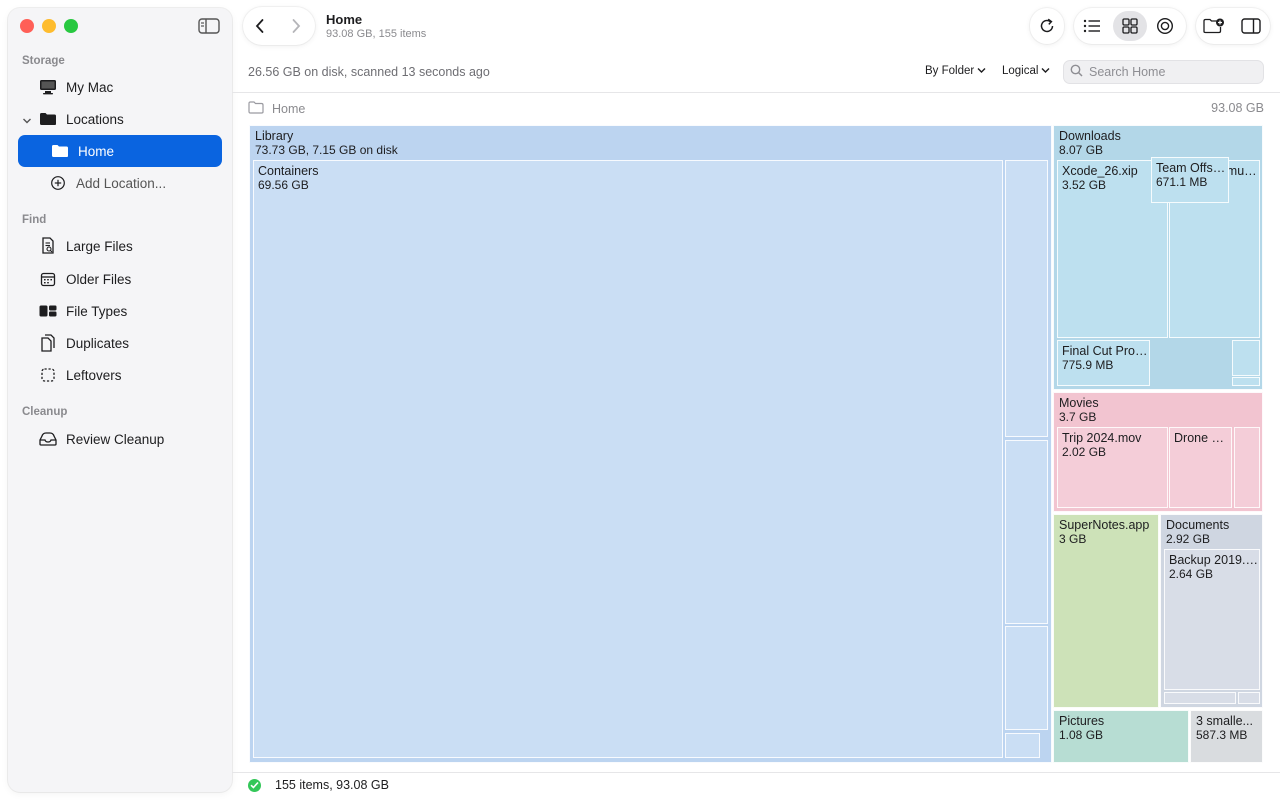 Image resolution: width=1280 pixels, height=800 pixels. What do you see at coordinates (1112, 467) in the screenshot?
I see `treemap-tile-trip-2024: Trip 2024.mov 2.02 GB` at bounding box center [1112, 467].